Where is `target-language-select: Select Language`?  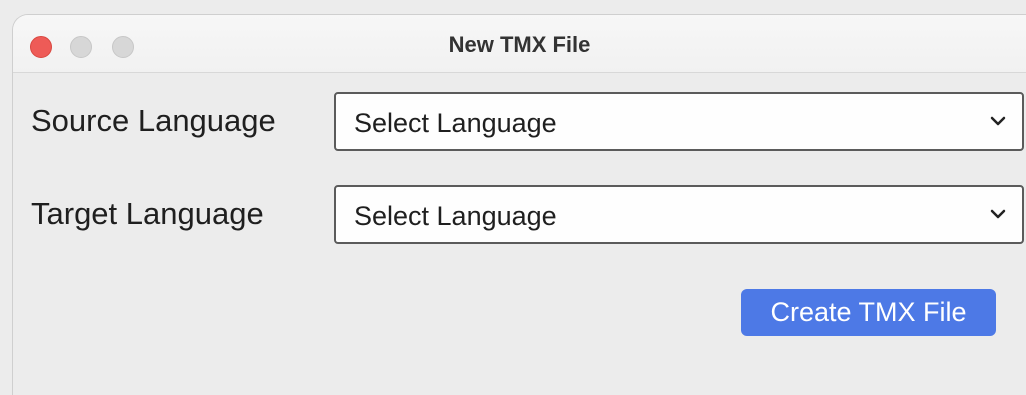 target-language-select: Select Language is located at coordinates (679, 214).